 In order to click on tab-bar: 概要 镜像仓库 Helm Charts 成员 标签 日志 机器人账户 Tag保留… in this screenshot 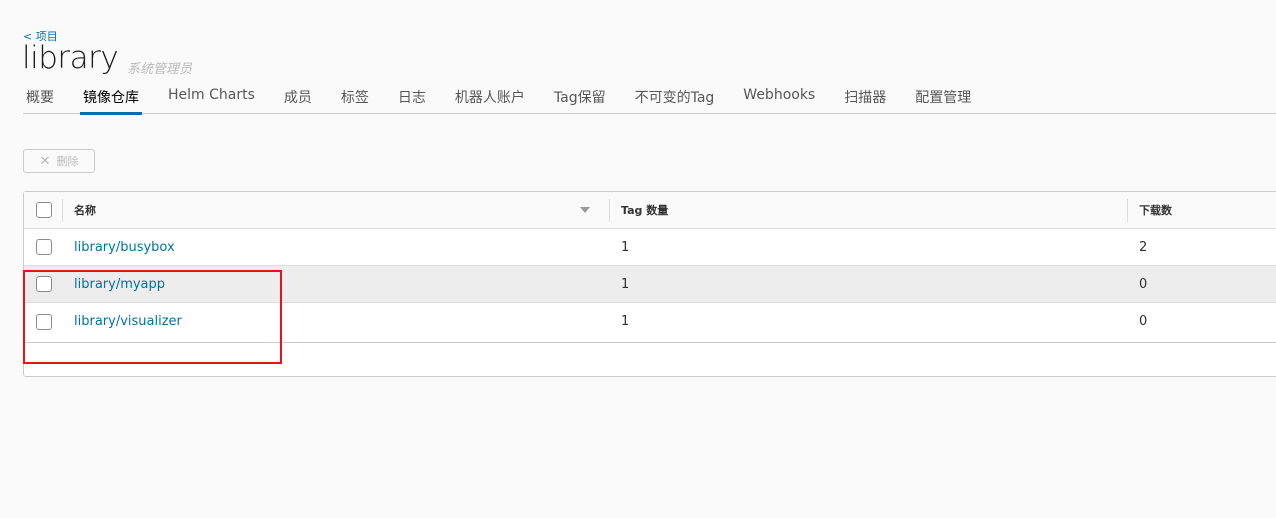, I will do `click(649, 99)`.